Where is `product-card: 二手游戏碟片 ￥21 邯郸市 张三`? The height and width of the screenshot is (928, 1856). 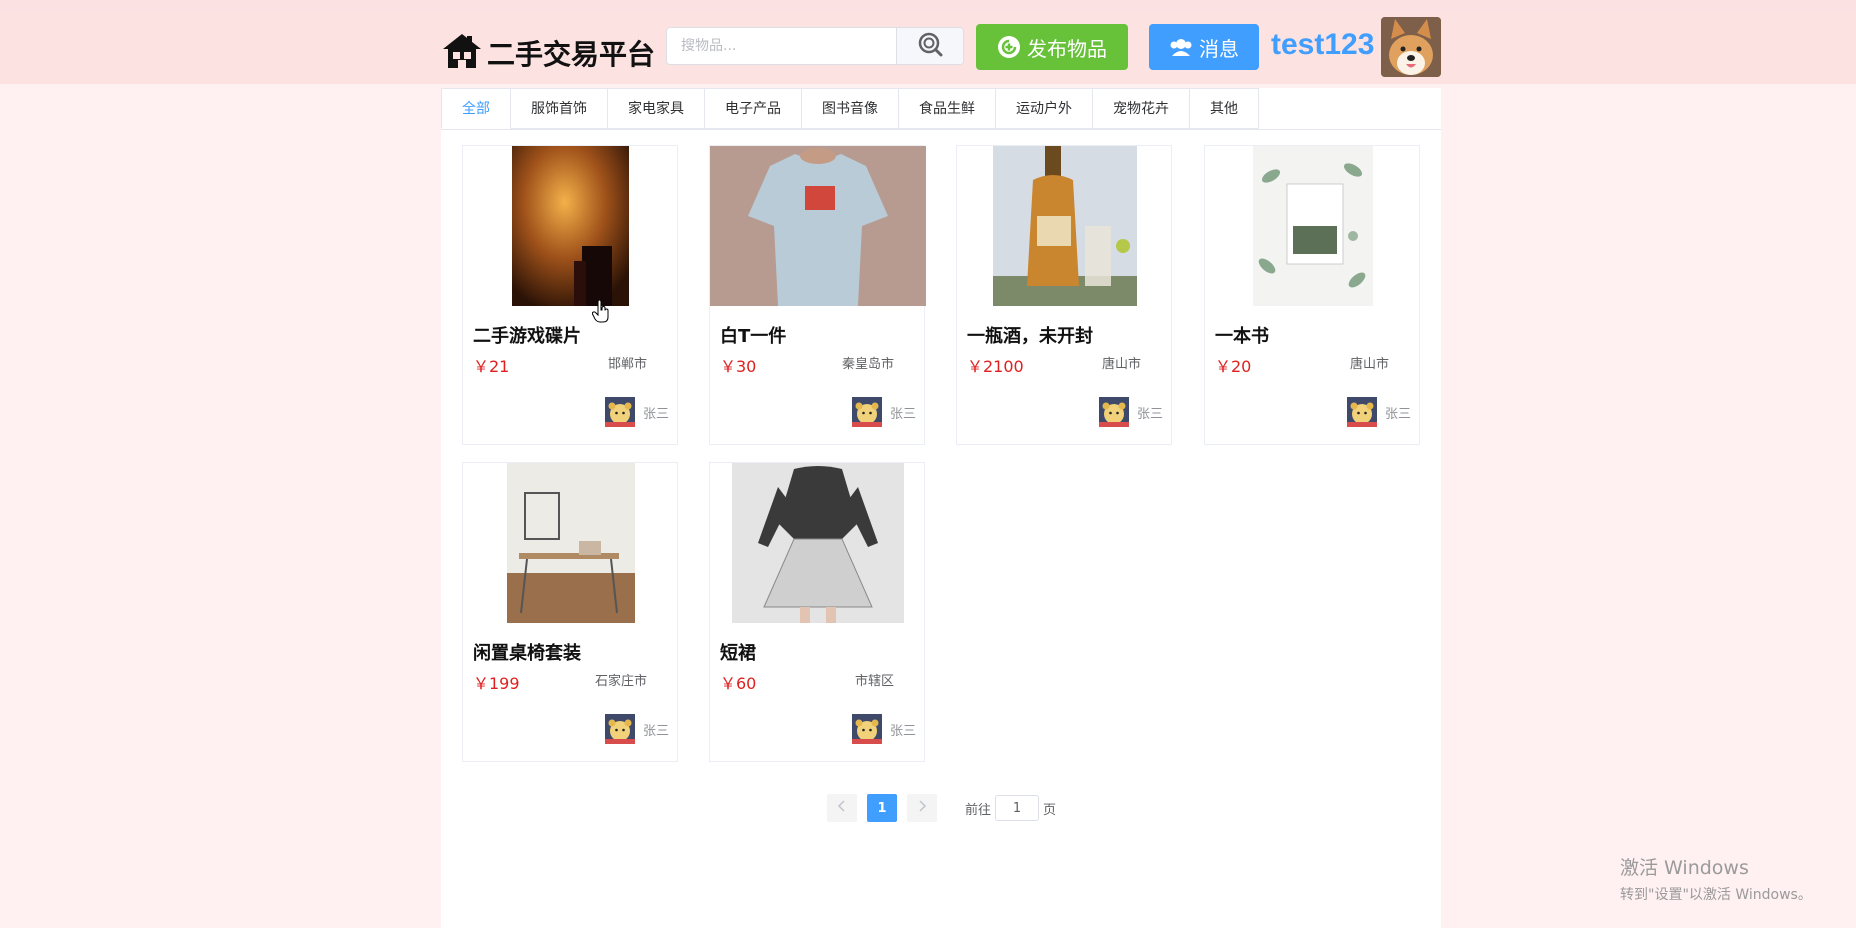
product-card: 二手游戏碟片 ￥21 邯郸市 张三 is located at coordinates (570, 295).